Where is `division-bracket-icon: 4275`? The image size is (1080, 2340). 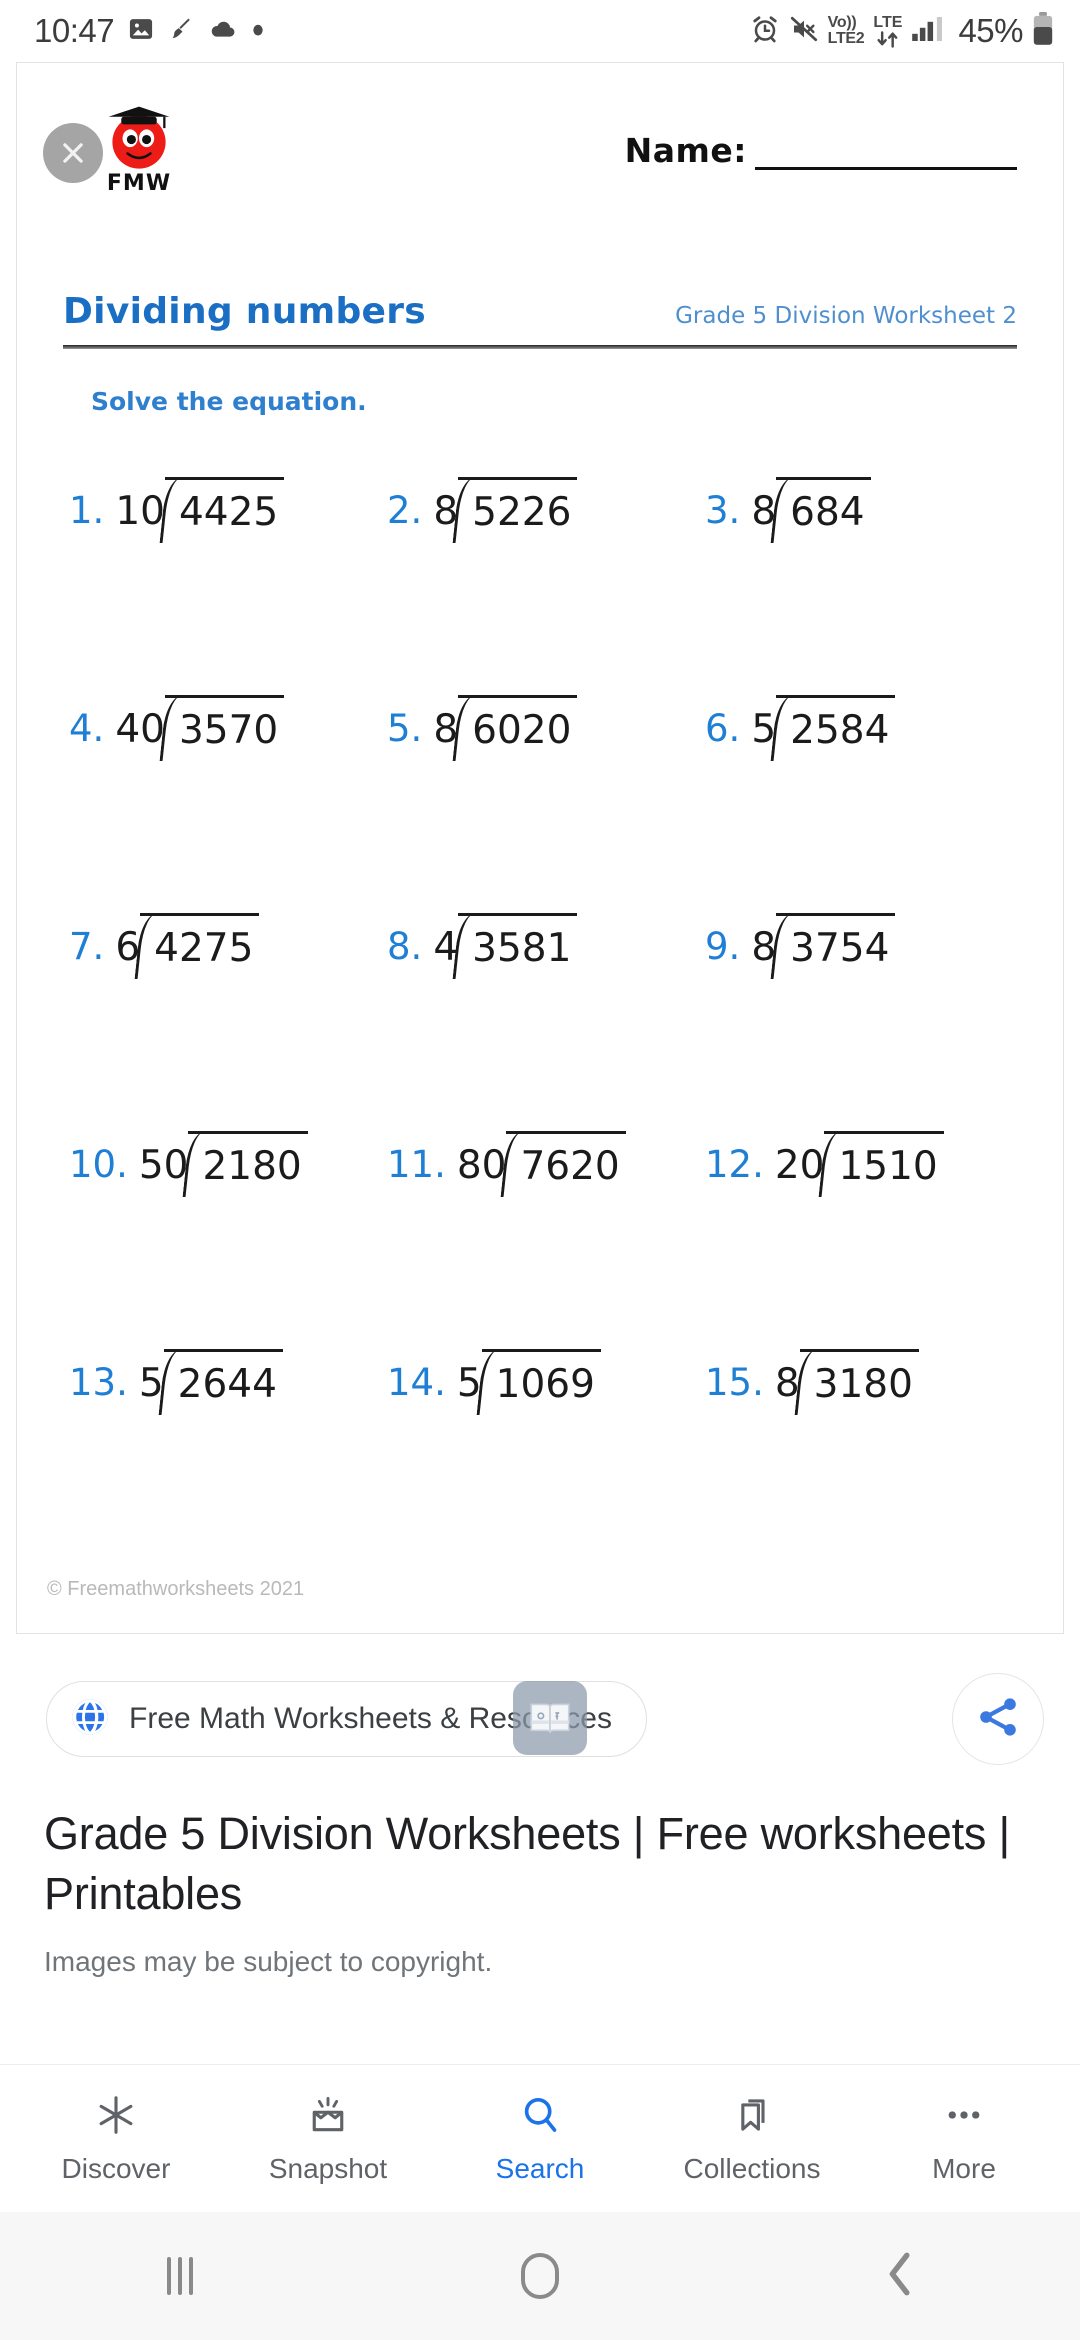
division-bracket-icon: 4275 is located at coordinates (197, 944).